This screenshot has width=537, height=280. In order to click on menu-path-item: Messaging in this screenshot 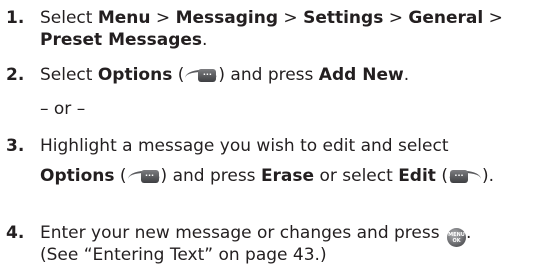, I will do `click(227, 18)`.